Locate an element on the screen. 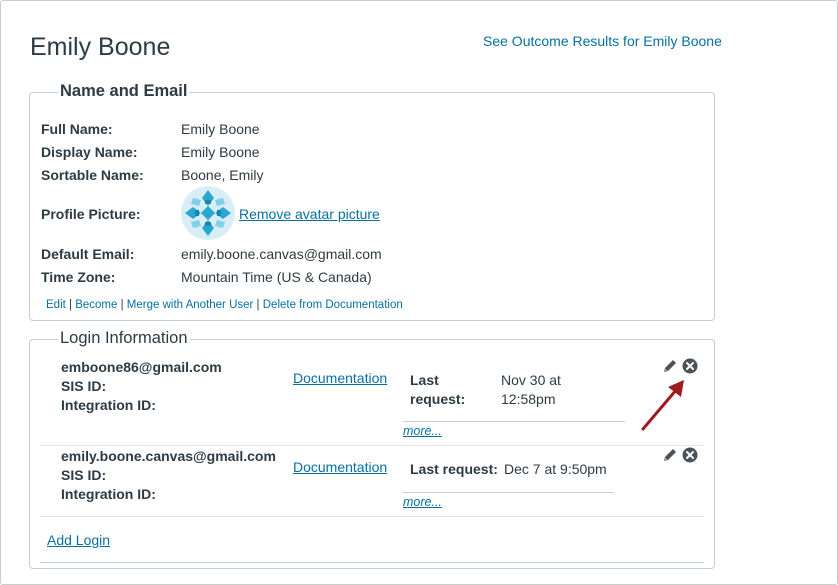  name-email-legend: Name and Email is located at coordinates (124, 91).